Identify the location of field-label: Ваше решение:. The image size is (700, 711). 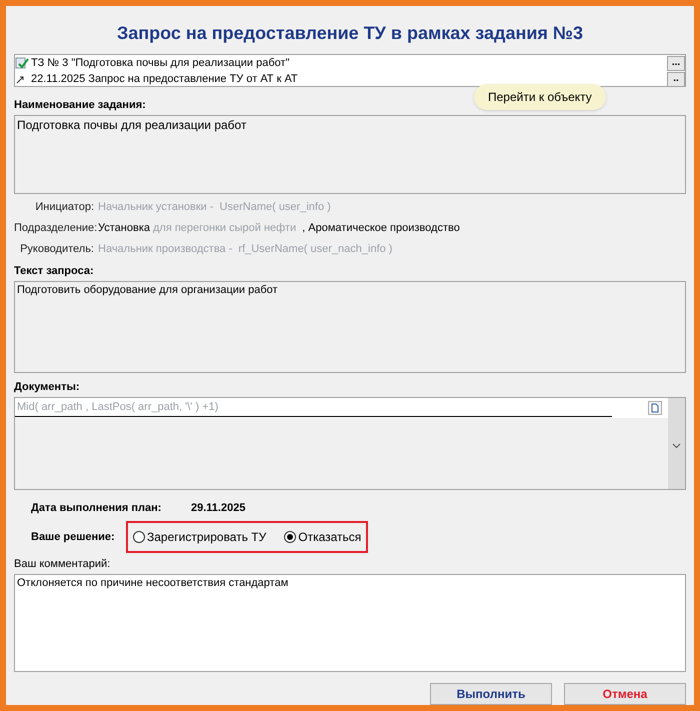
(73, 537).